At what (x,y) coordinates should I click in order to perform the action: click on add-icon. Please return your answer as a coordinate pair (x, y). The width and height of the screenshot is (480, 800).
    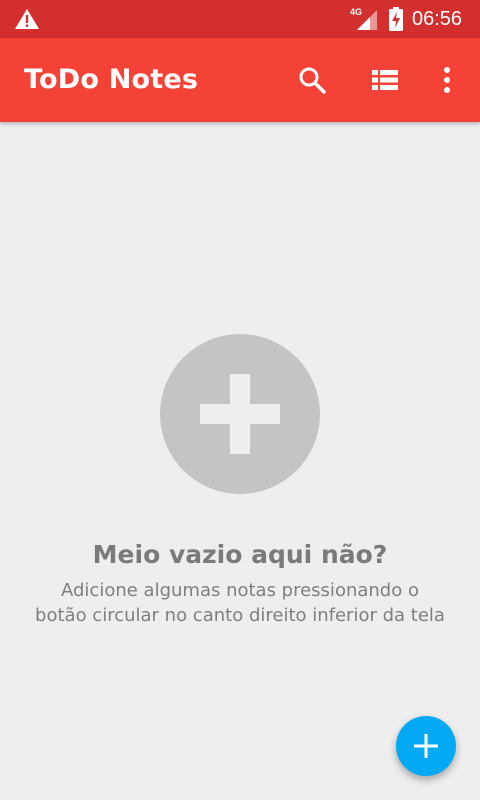
    Looking at the image, I should click on (426, 746).